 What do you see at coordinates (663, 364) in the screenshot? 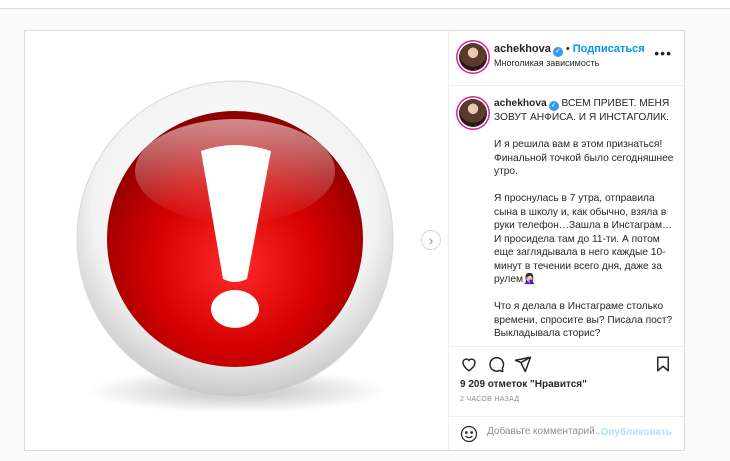
I see `bookmark-icon` at bounding box center [663, 364].